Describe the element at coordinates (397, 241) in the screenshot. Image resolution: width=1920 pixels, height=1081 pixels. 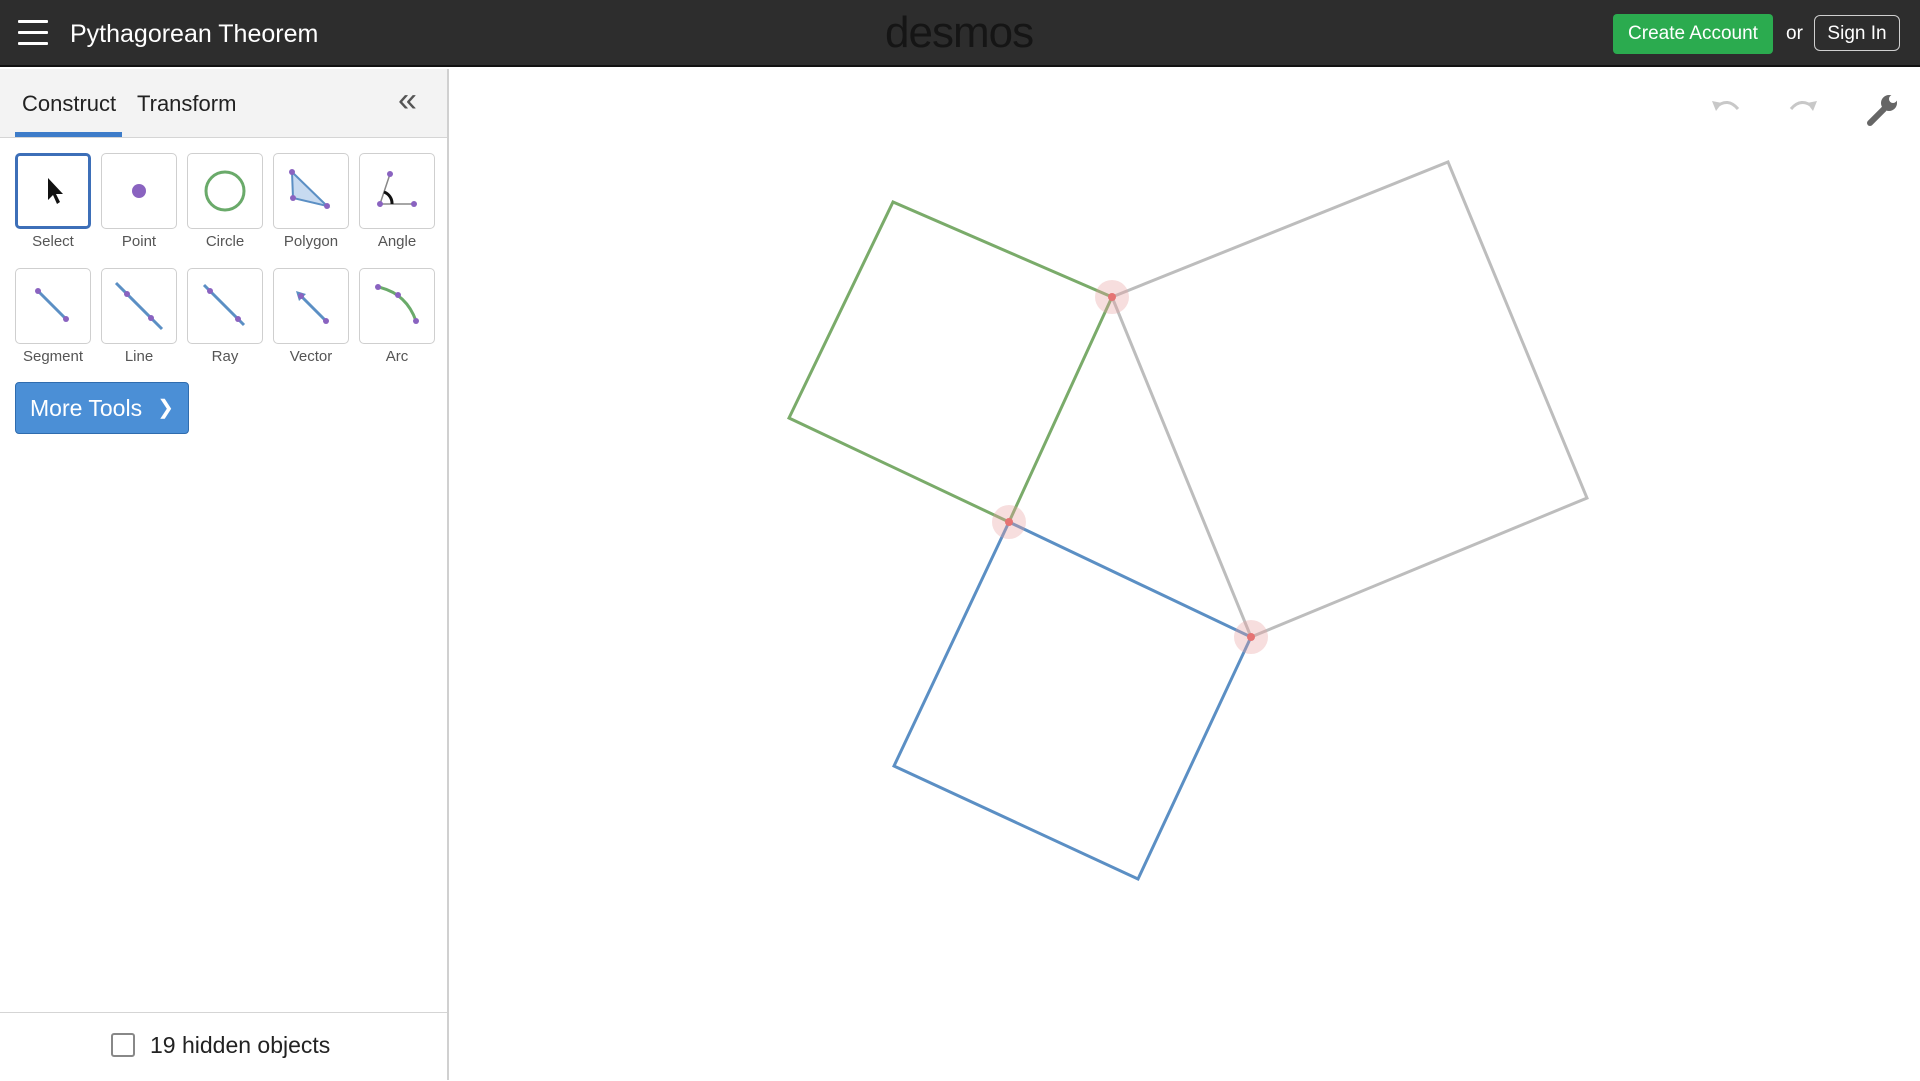
I see `tool-label: Angle` at that location.